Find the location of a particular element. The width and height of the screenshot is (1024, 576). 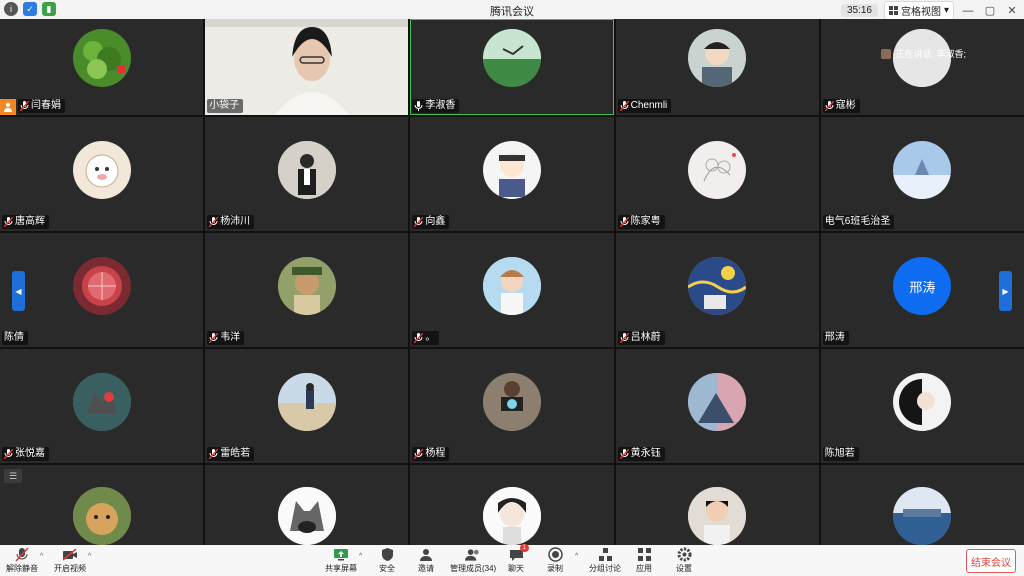

participant-tile: 陈旭若 is located at coordinates (922, 406).